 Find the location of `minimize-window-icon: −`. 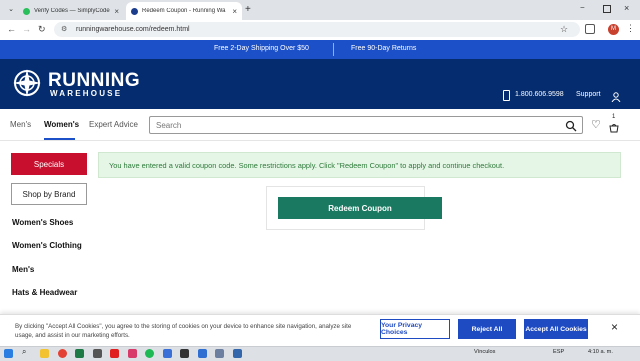

minimize-window-icon: − is located at coordinates (582, 7).